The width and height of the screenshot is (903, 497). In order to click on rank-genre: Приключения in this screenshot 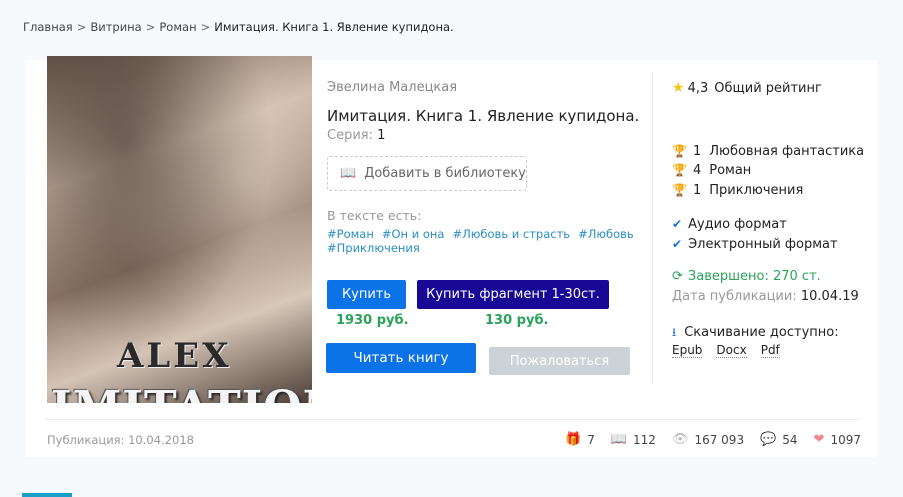, I will do `click(756, 190)`.